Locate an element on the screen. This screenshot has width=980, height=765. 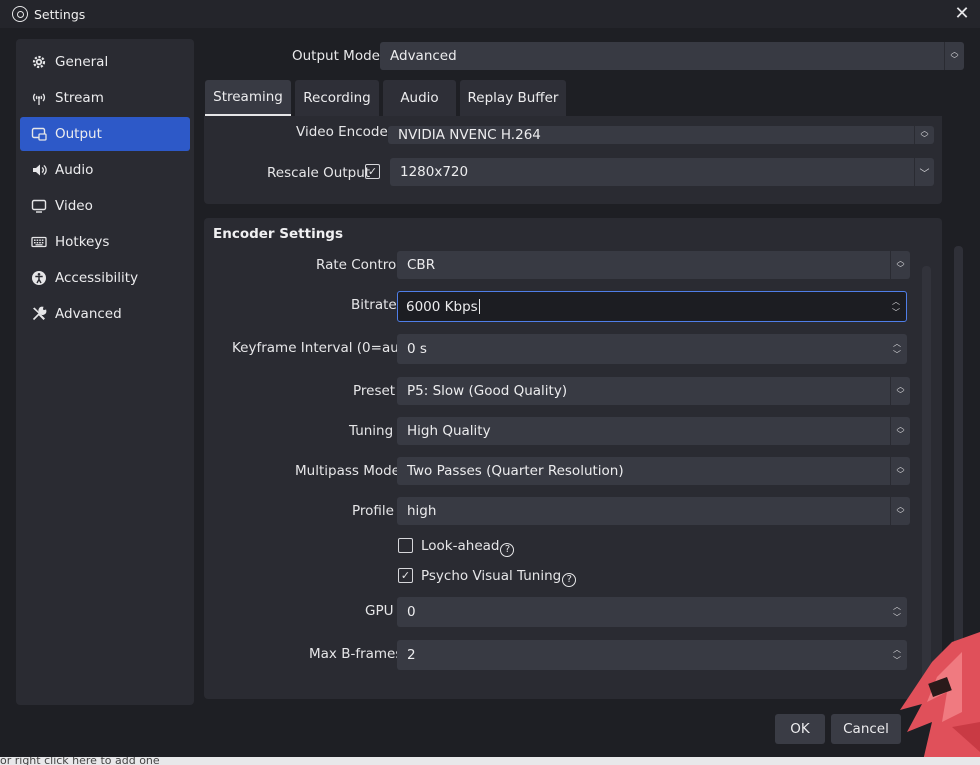
tab-streaming: Streaming is located at coordinates (248, 98).